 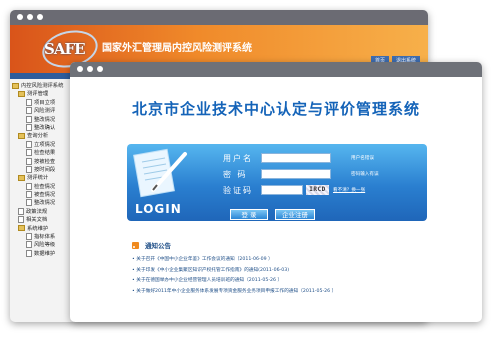 What do you see at coordinates (296, 174) in the screenshot?
I see `password-input` at bounding box center [296, 174].